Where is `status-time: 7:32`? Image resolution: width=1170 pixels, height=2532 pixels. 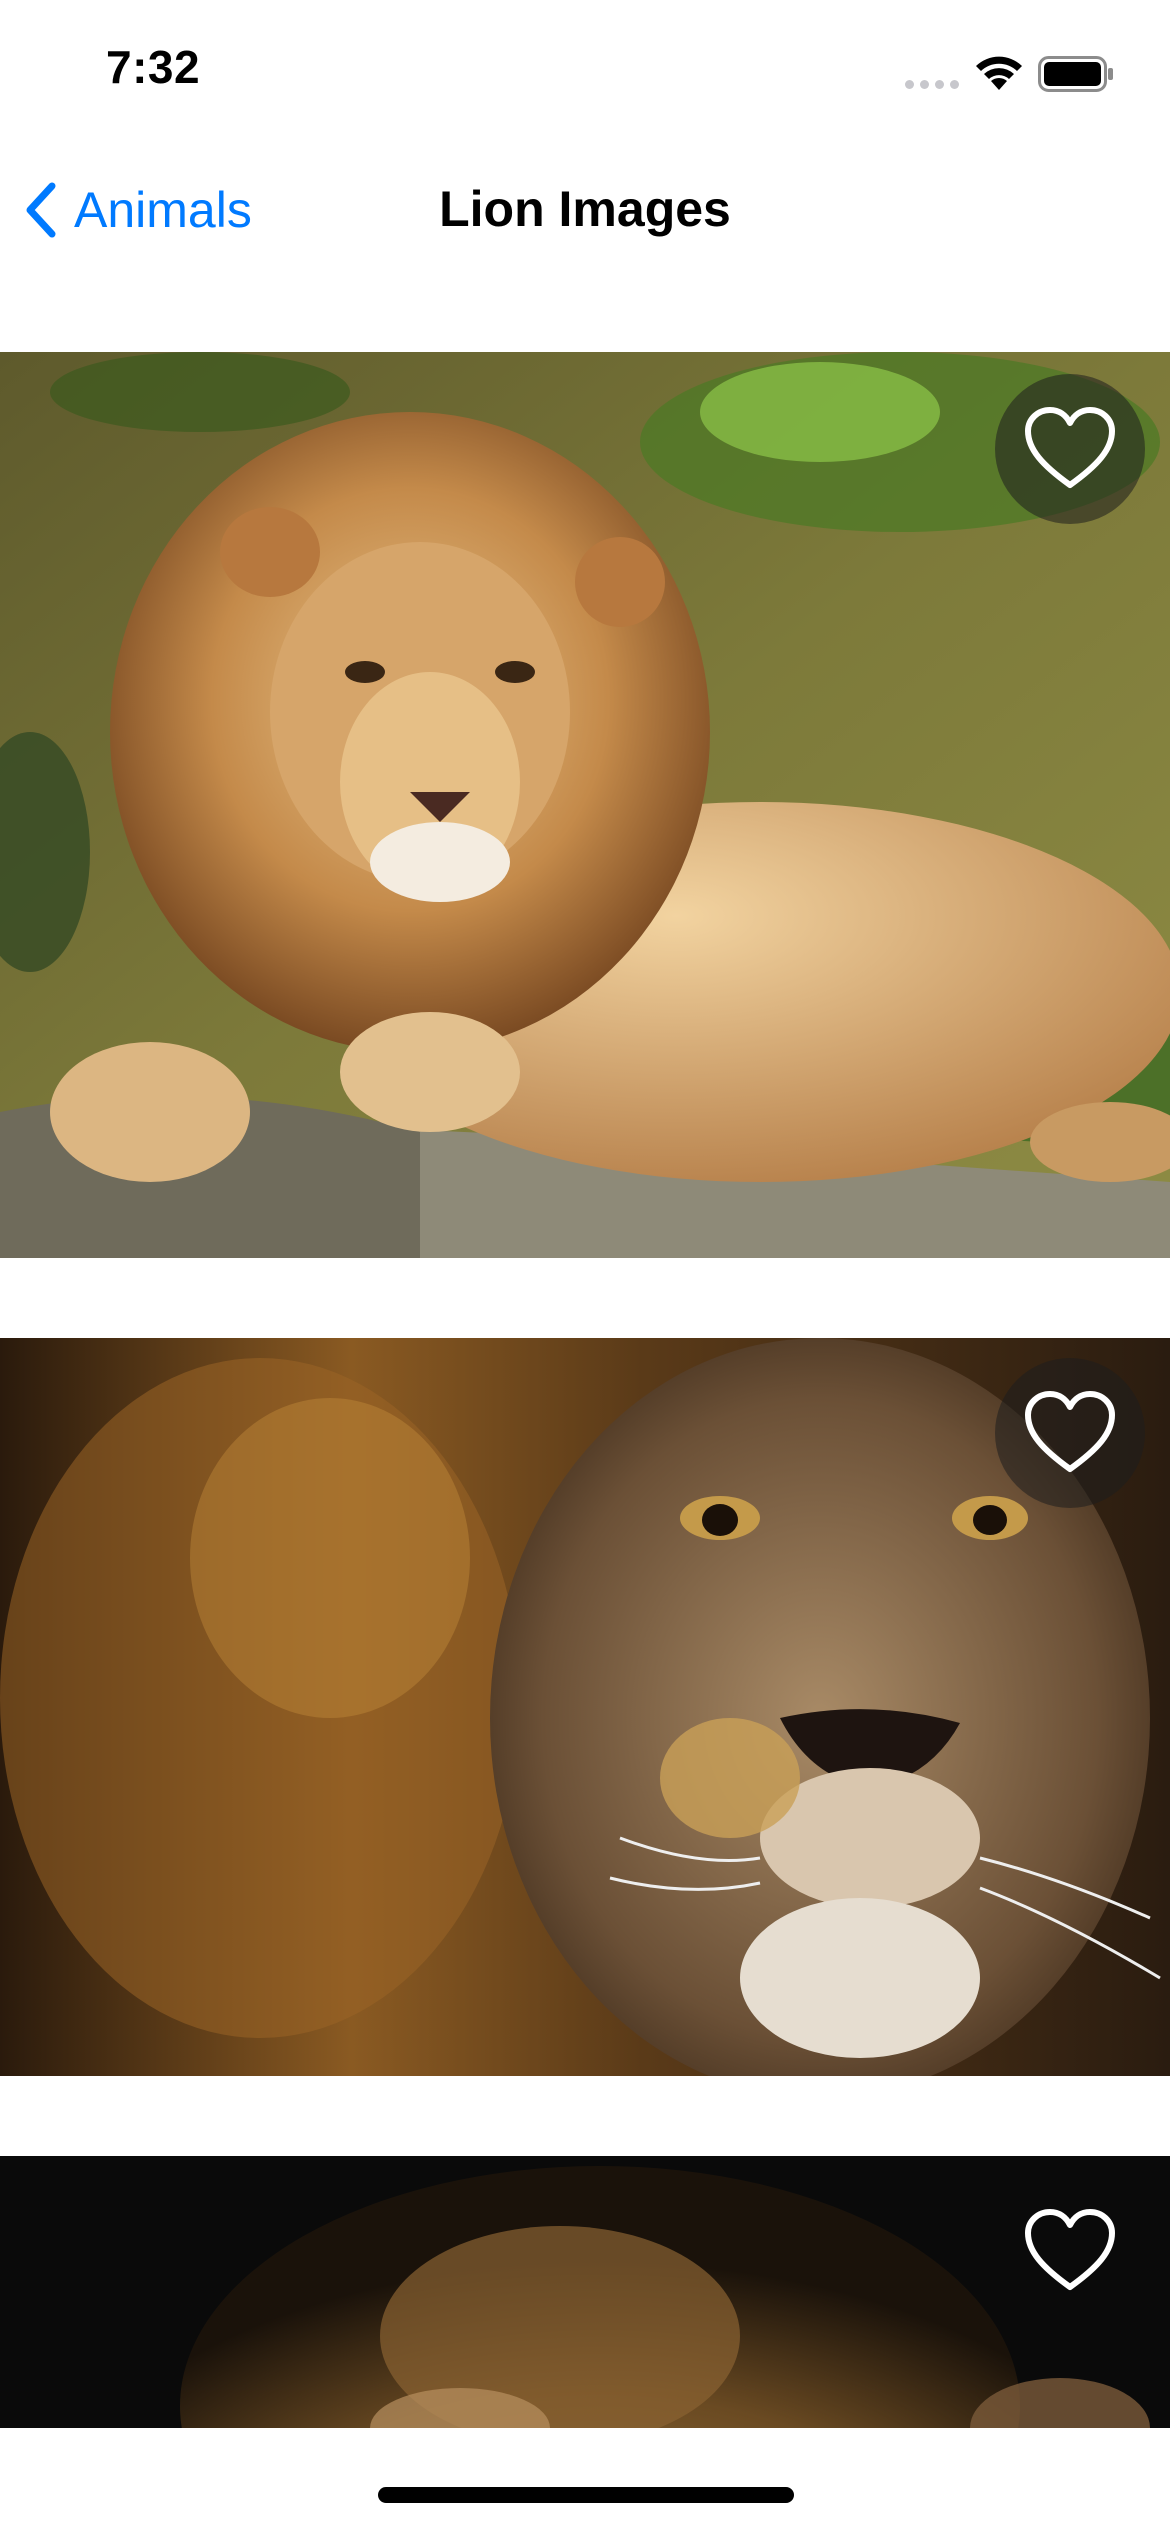 status-time: 7:32 is located at coordinates (153, 67).